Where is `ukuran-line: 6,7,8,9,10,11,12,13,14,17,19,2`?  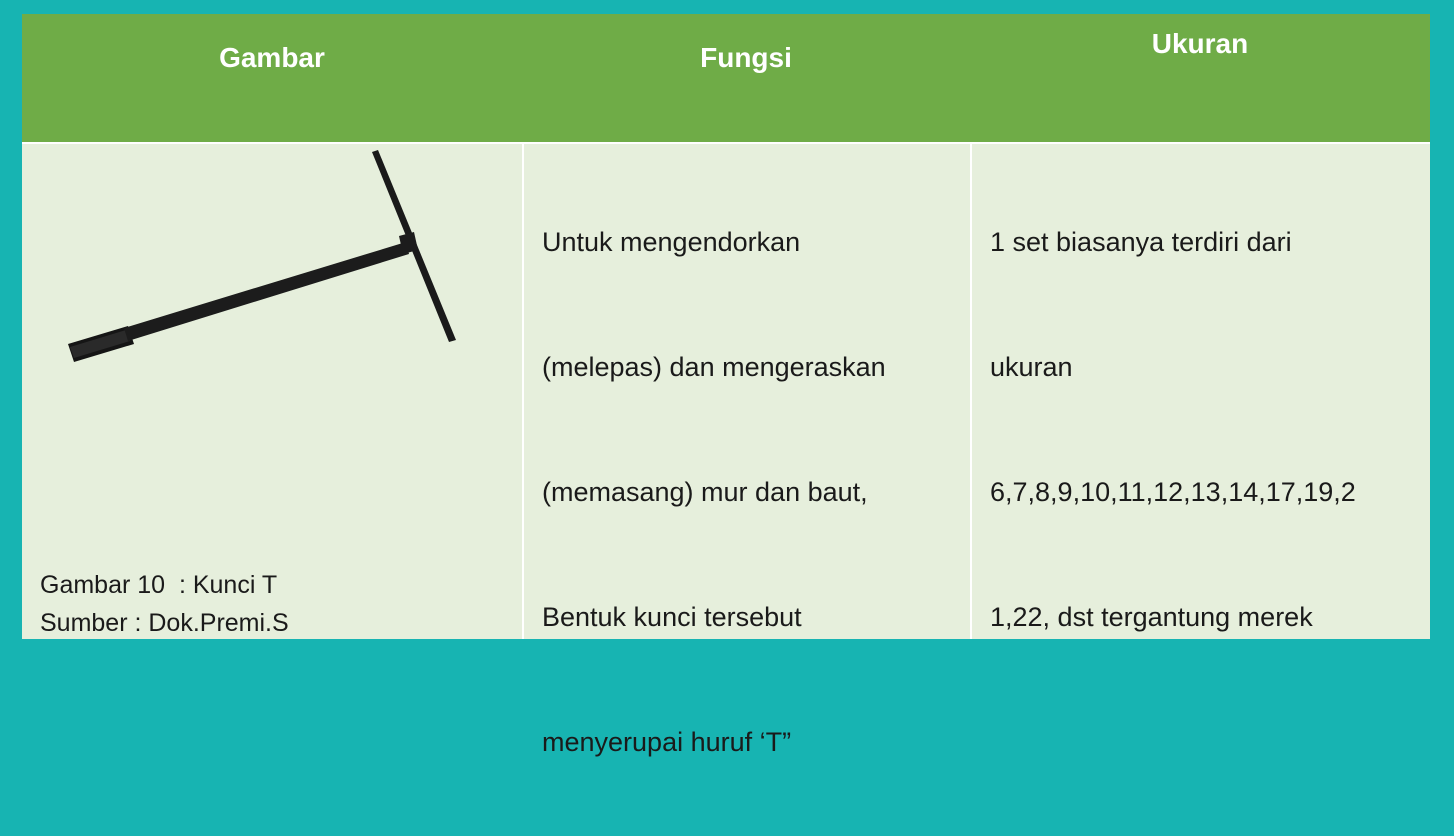
ukuran-line: 6,7,8,9,10,11,12,13,14,17,19,2 is located at coordinates (1173, 491).